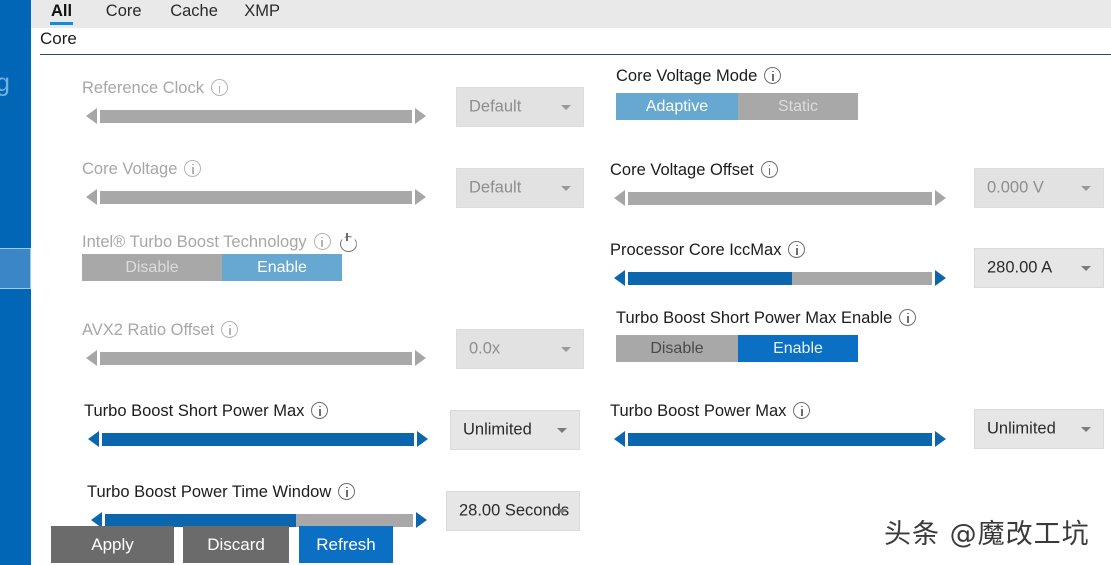 Image resolution: width=1111 pixels, height=565 pixels. What do you see at coordinates (61, 14) in the screenshot?
I see `tab-all: All` at bounding box center [61, 14].